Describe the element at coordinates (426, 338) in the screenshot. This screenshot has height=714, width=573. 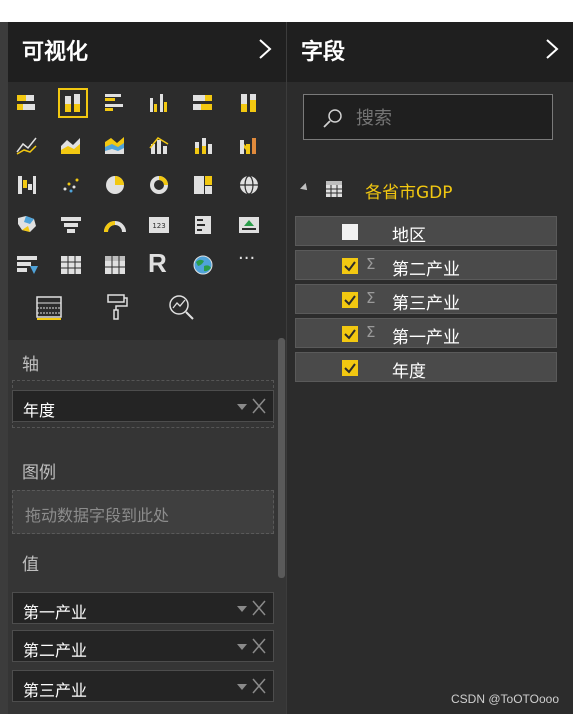
I see `field-item-label: 第一产业` at that location.